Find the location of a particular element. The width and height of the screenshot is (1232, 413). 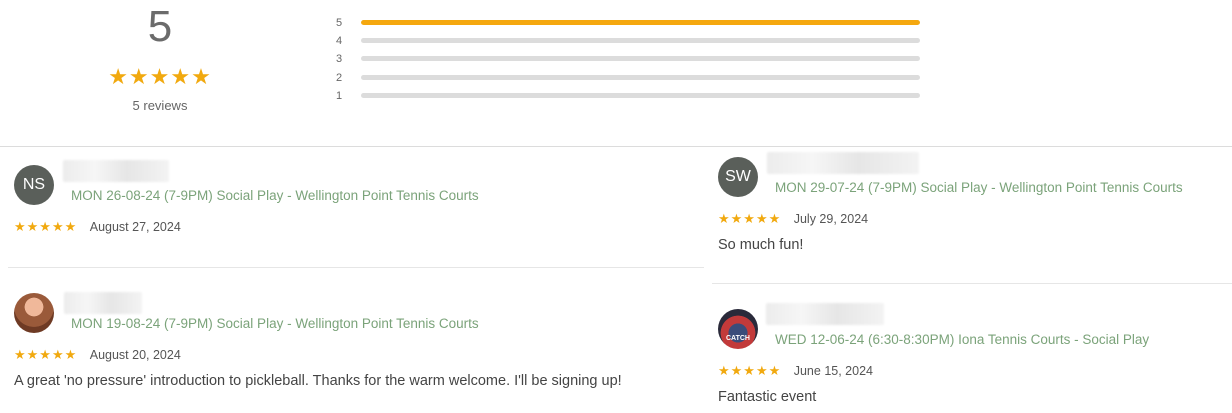

distribution-label: 5 is located at coordinates (339, 23).